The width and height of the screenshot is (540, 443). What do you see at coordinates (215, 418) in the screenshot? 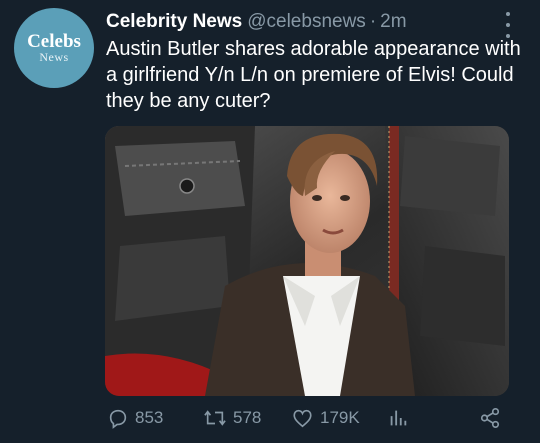
I see `retweet-icon` at bounding box center [215, 418].